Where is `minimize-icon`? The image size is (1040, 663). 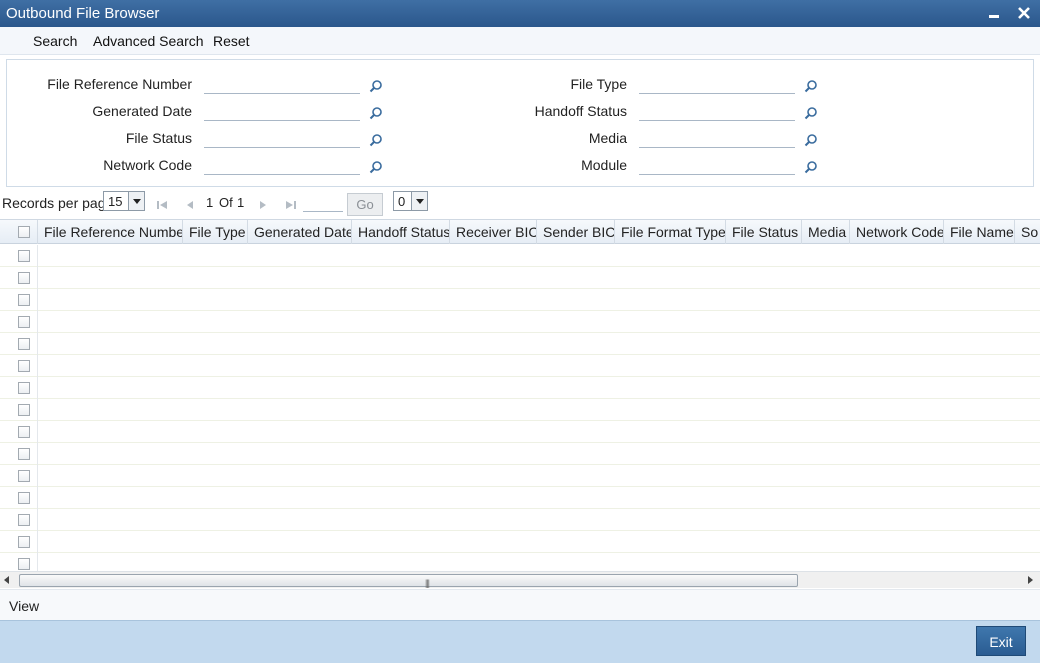
minimize-icon is located at coordinates (994, 13).